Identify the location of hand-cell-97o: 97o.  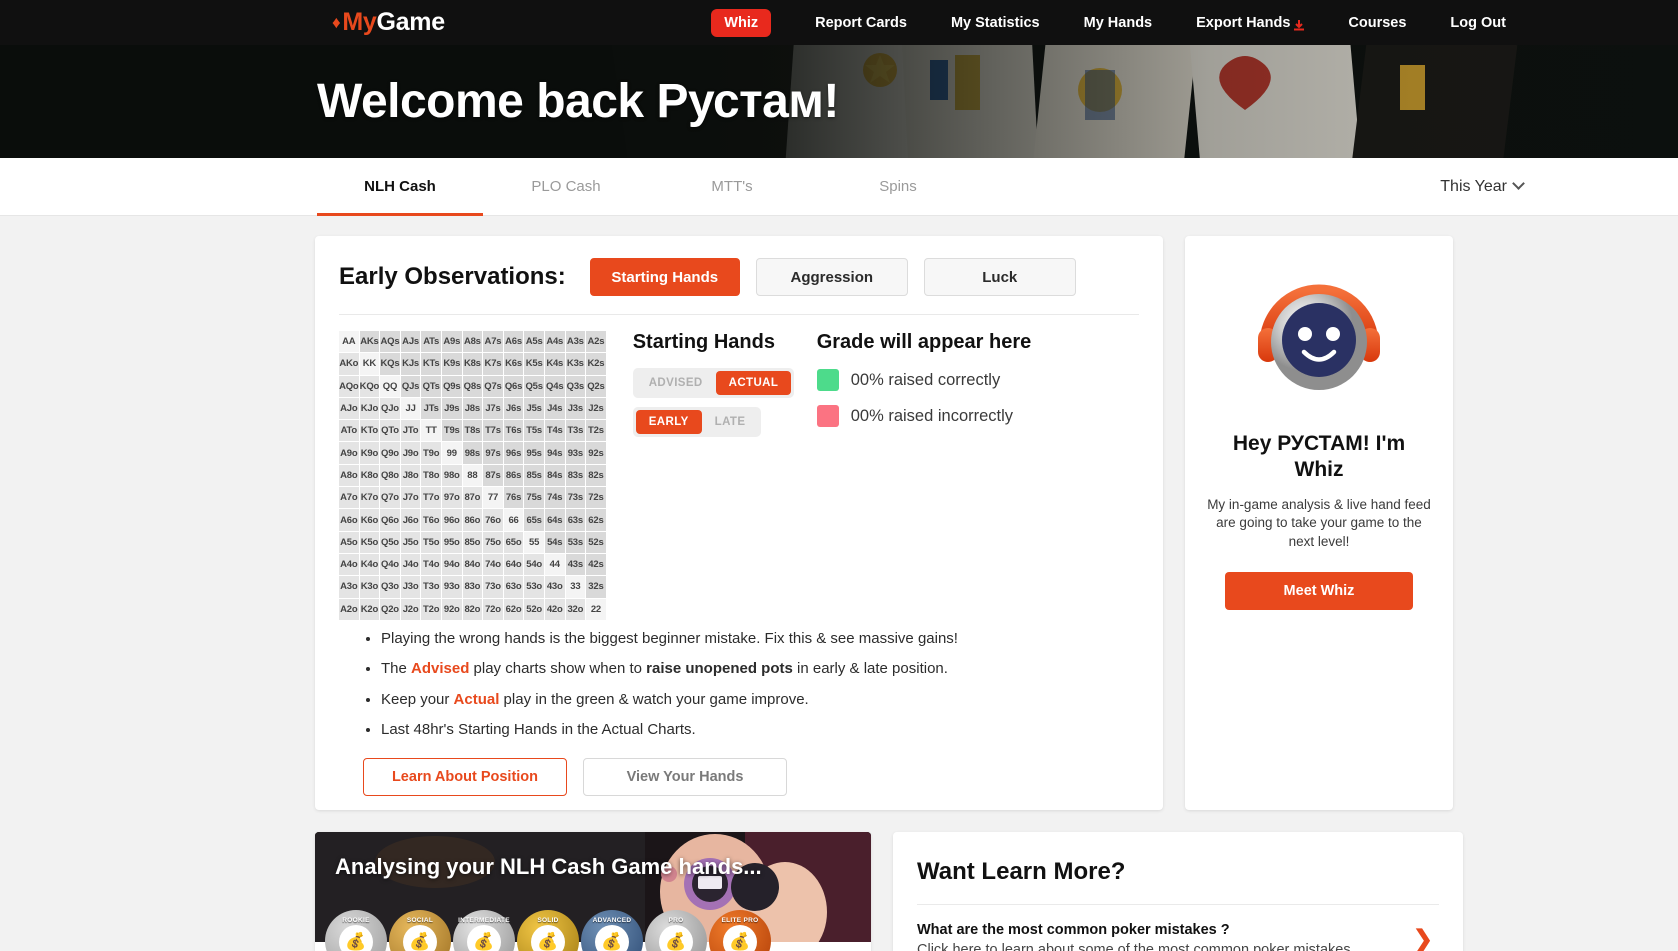
(451, 498).